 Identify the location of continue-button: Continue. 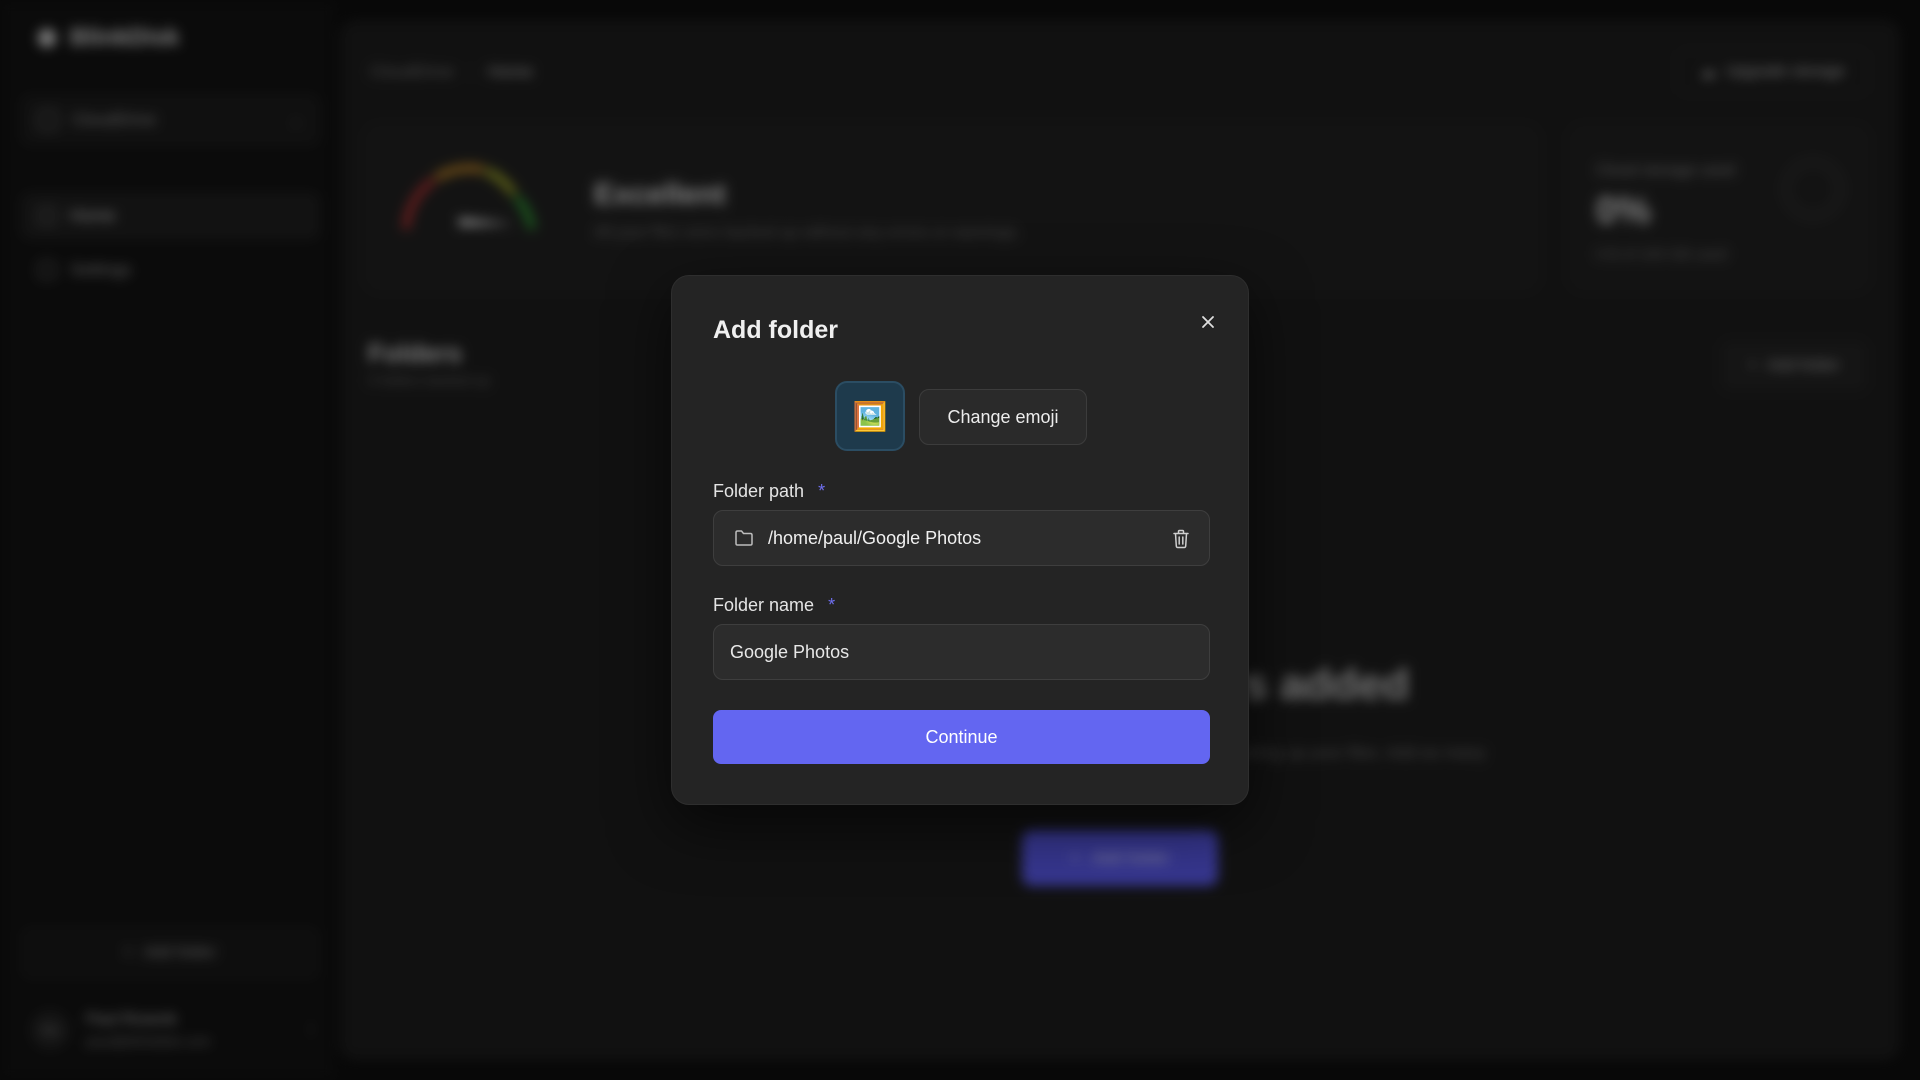
(961, 737).